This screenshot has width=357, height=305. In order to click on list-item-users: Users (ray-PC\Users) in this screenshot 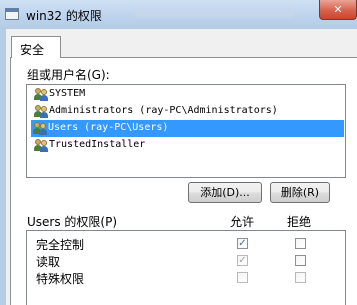, I will do `click(187, 128)`.